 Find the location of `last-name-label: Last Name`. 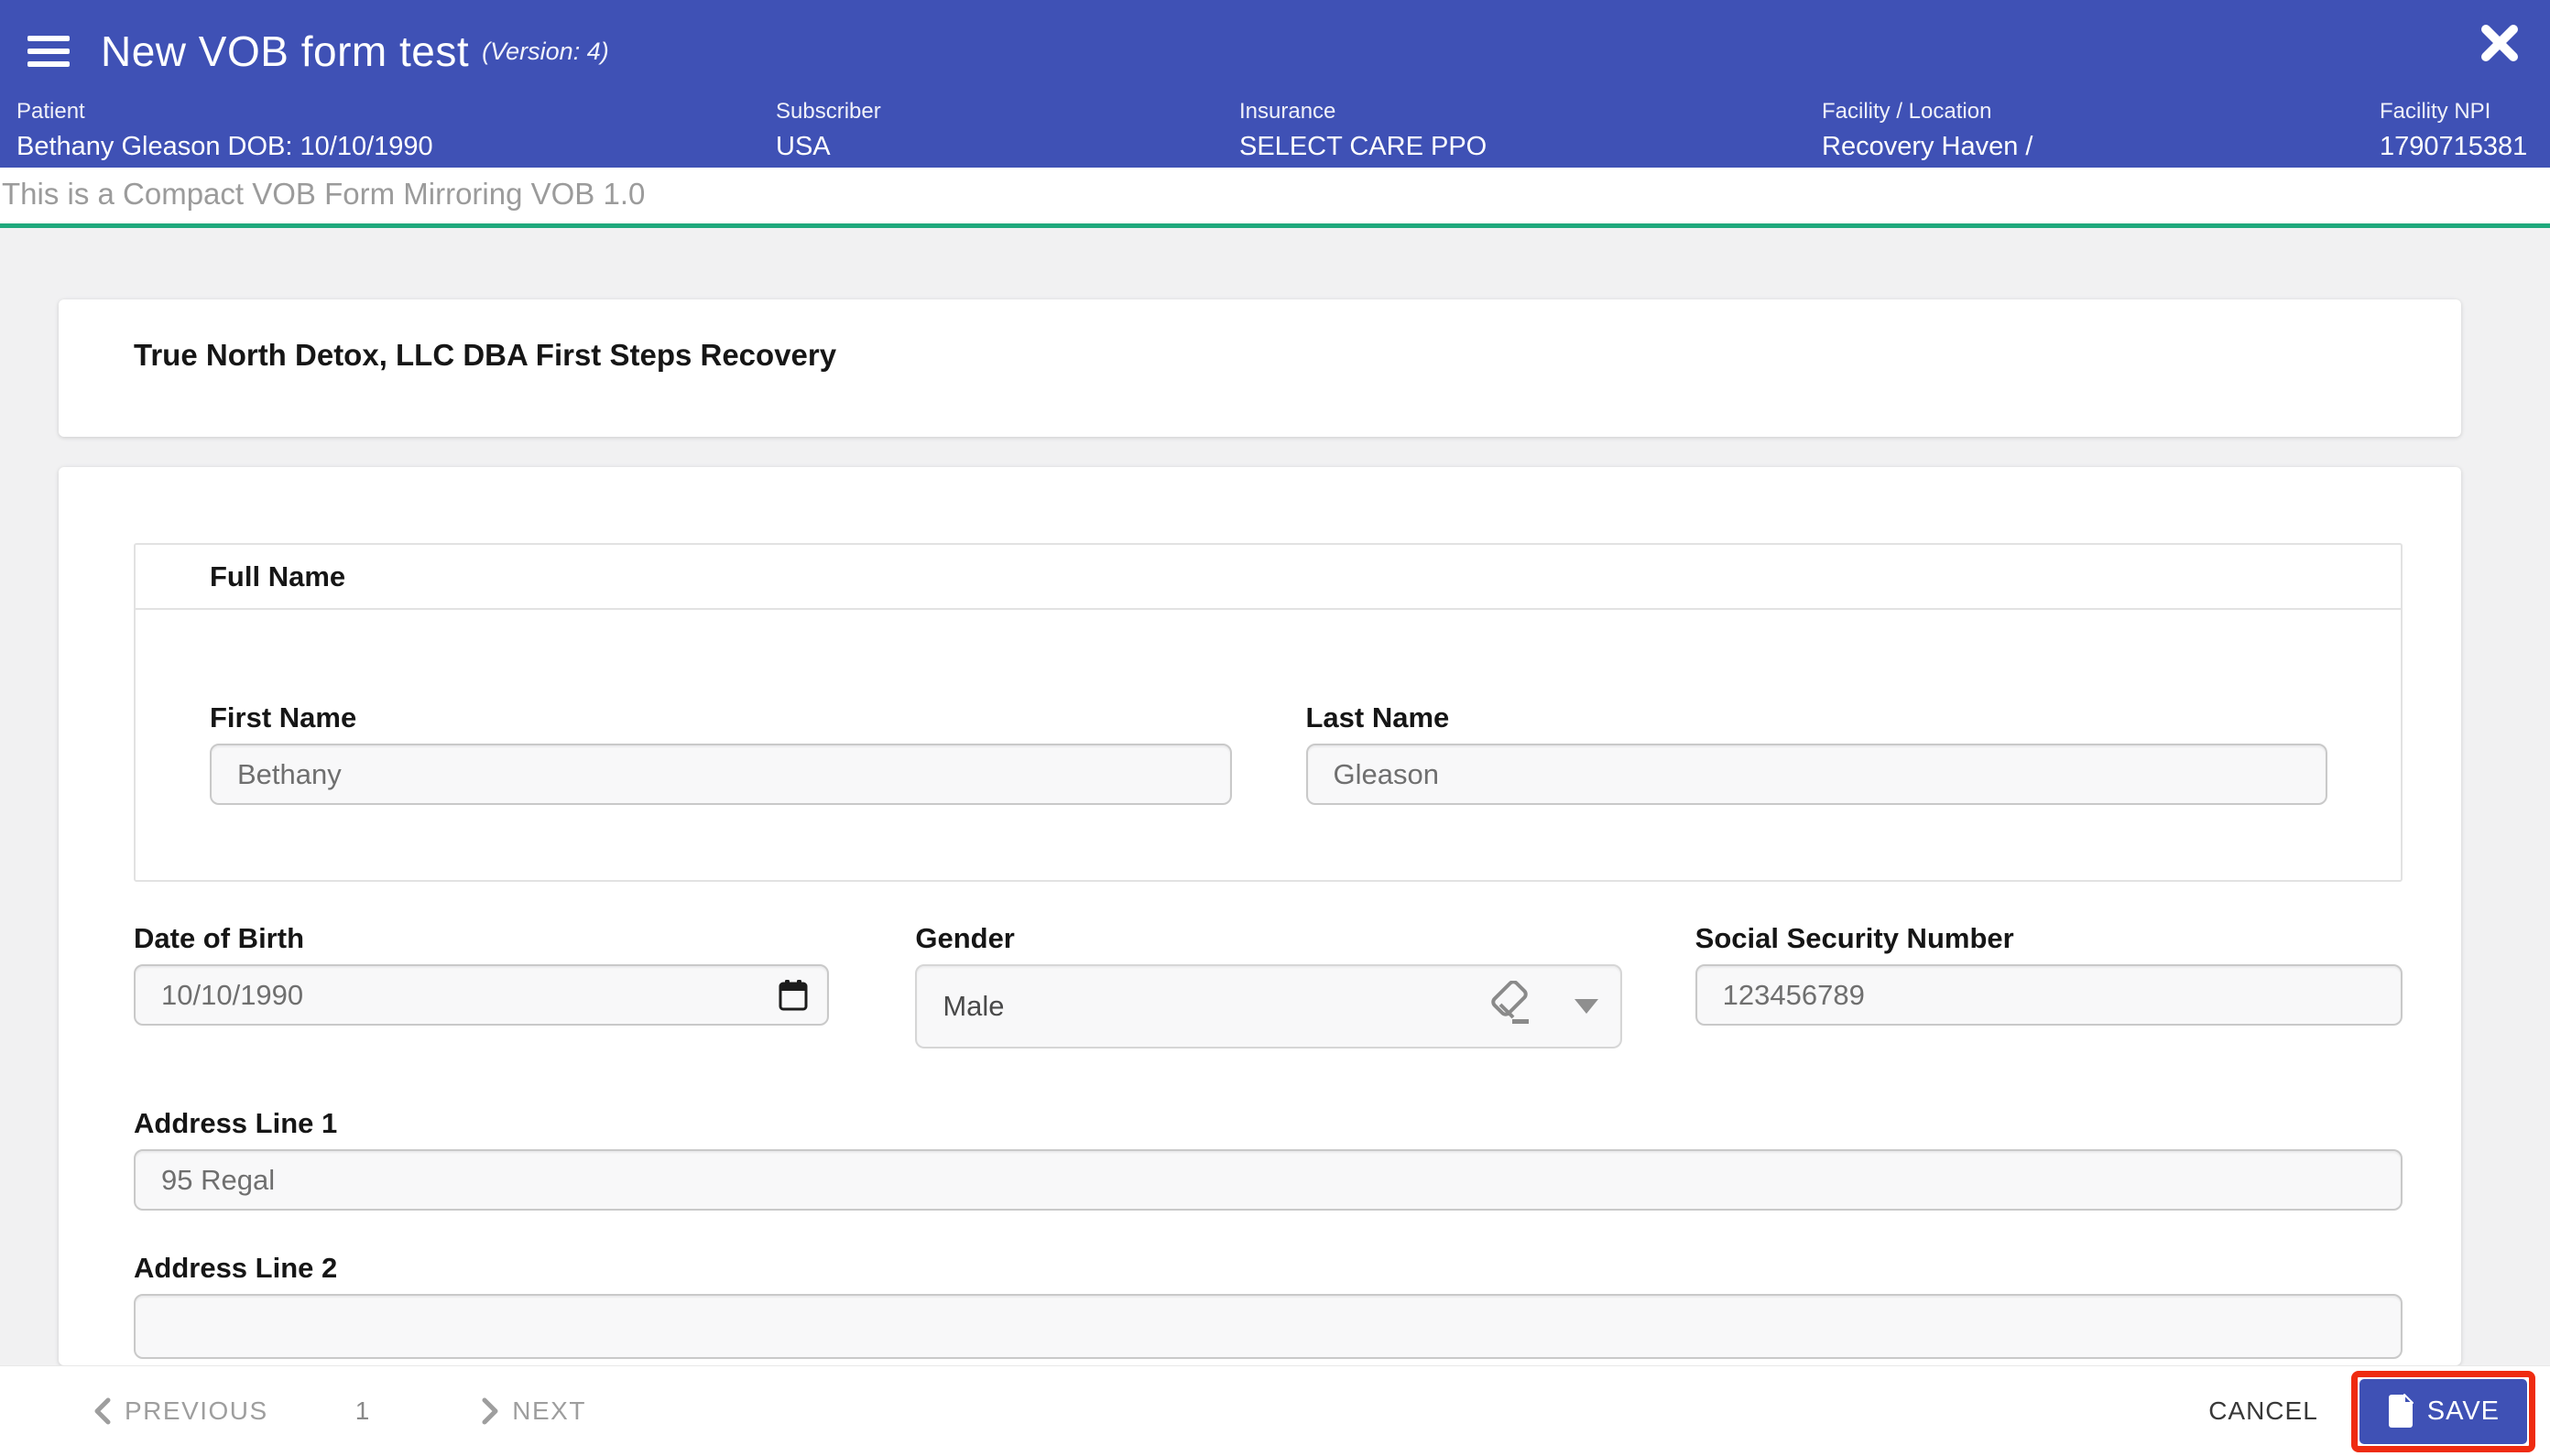

last-name-label: Last Name is located at coordinates (1377, 717).